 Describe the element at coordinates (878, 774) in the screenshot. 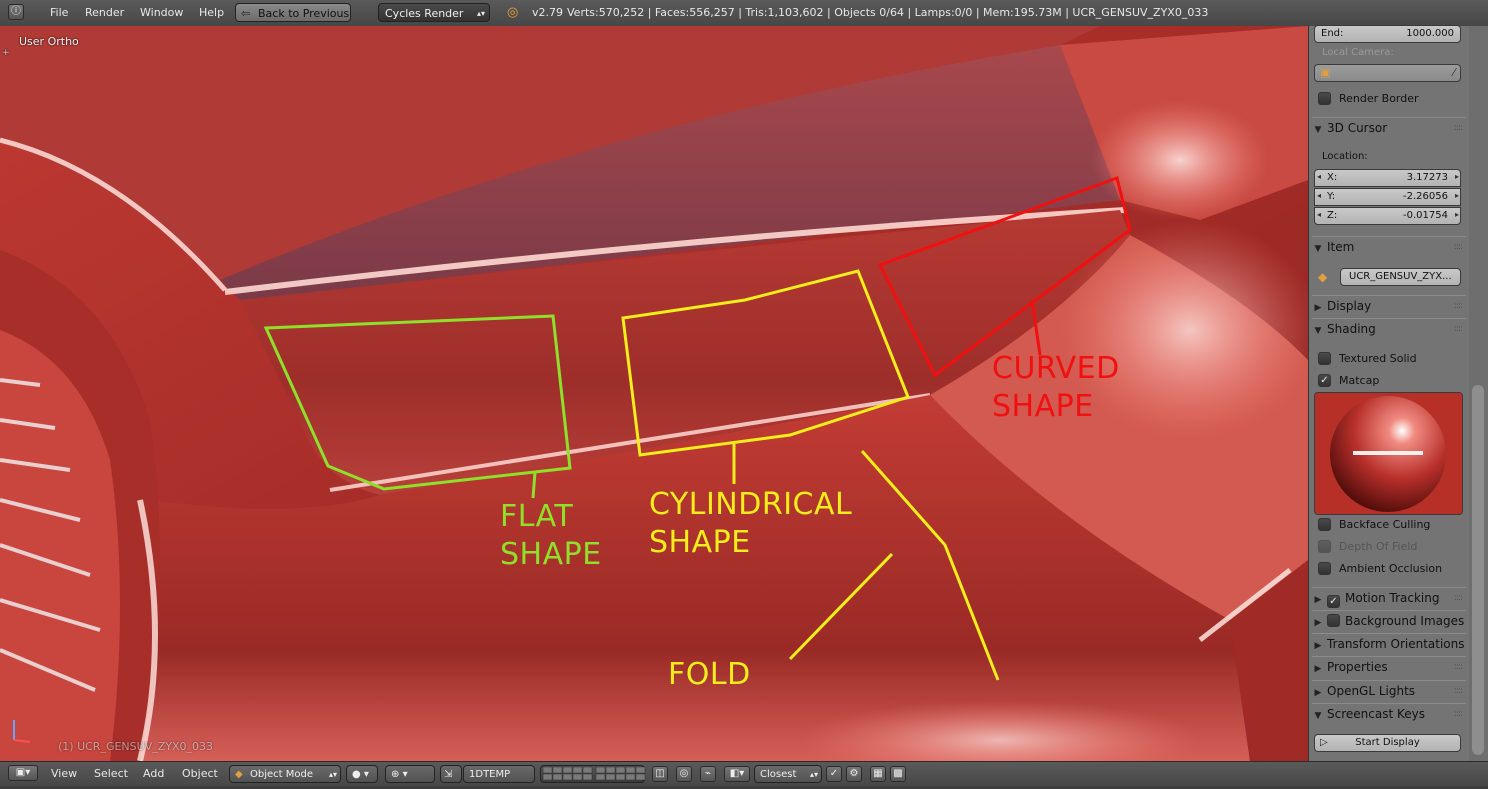

I see `render-still-icon: ▦` at that location.